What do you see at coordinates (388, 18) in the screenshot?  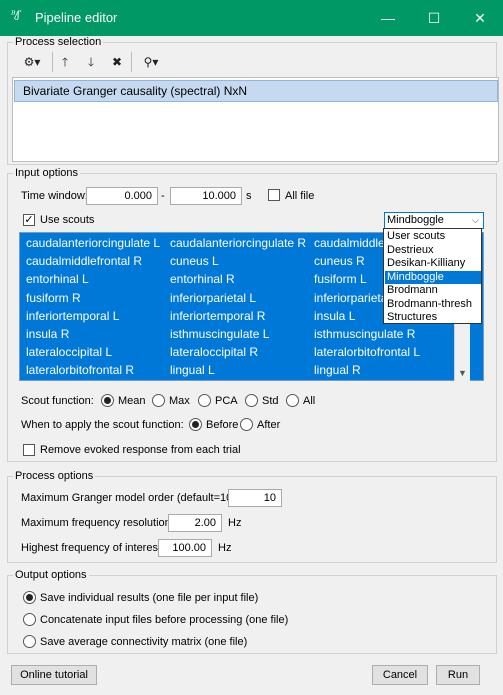 I see `minimize-button: —` at bounding box center [388, 18].